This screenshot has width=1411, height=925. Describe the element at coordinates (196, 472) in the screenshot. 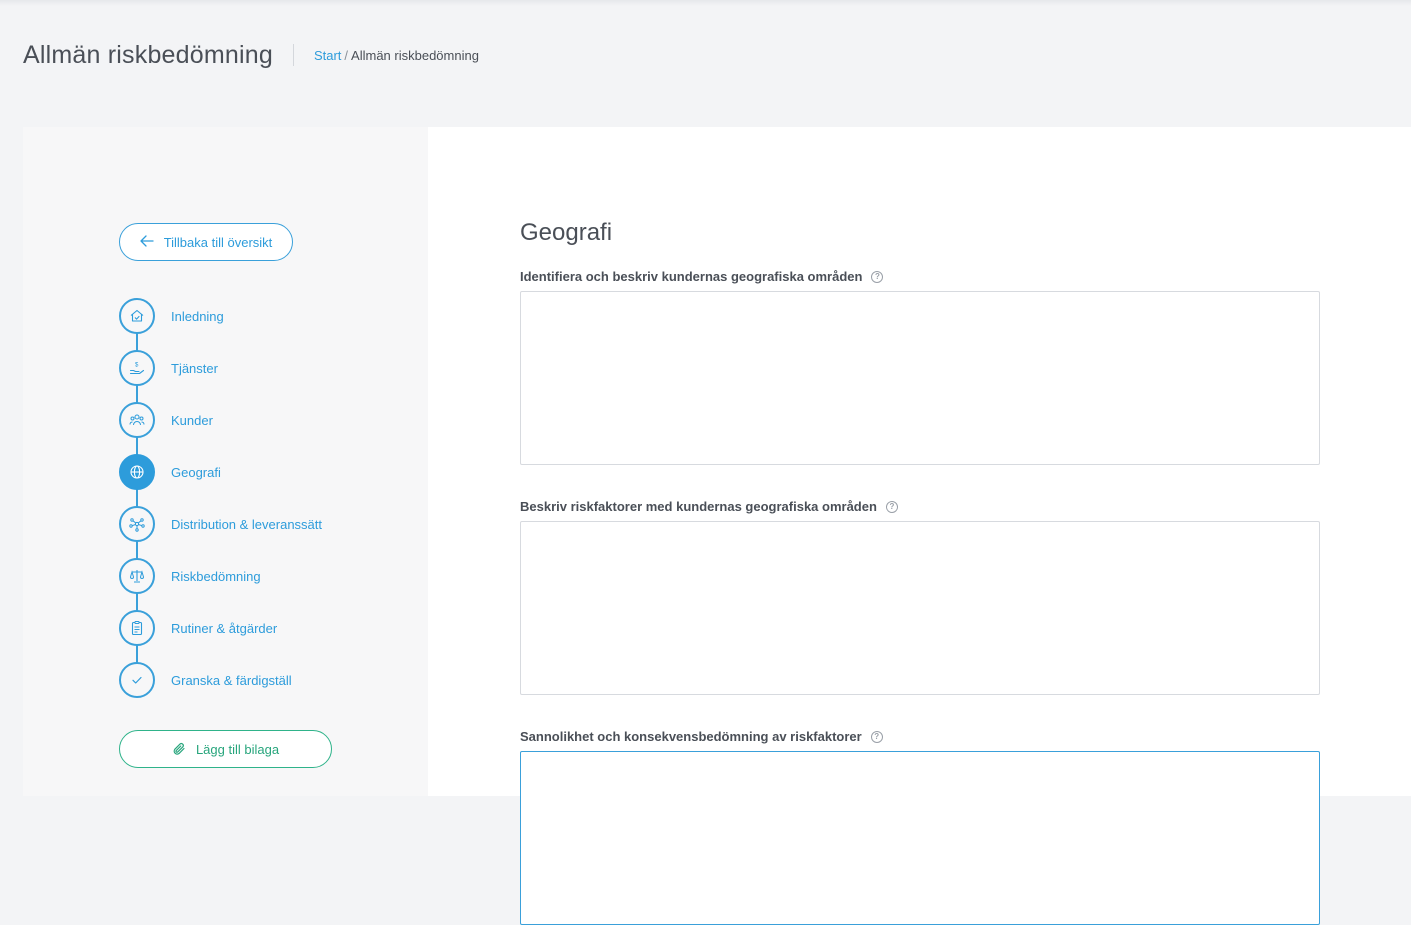

I see `step-label: Geografi` at that location.